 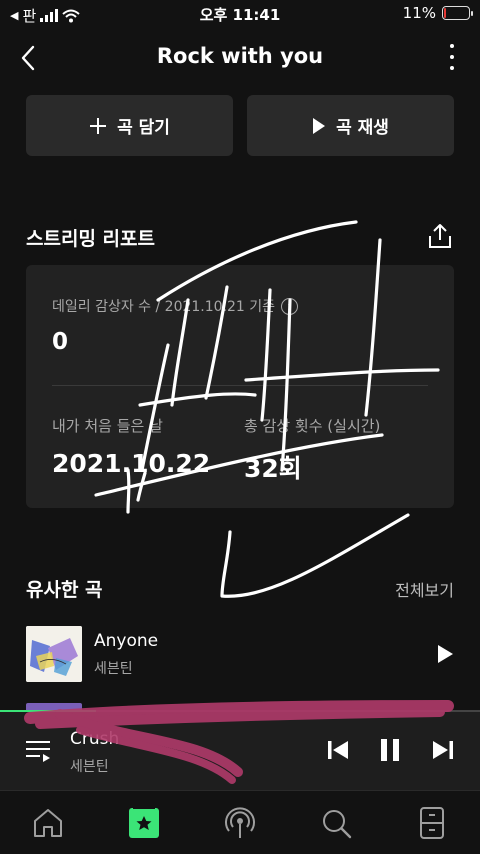 What do you see at coordinates (164, 307) in the screenshot?
I see `daily-listeners-label-text: 데일리 감상자 수 / 2021.10.21 기준` at bounding box center [164, 307].